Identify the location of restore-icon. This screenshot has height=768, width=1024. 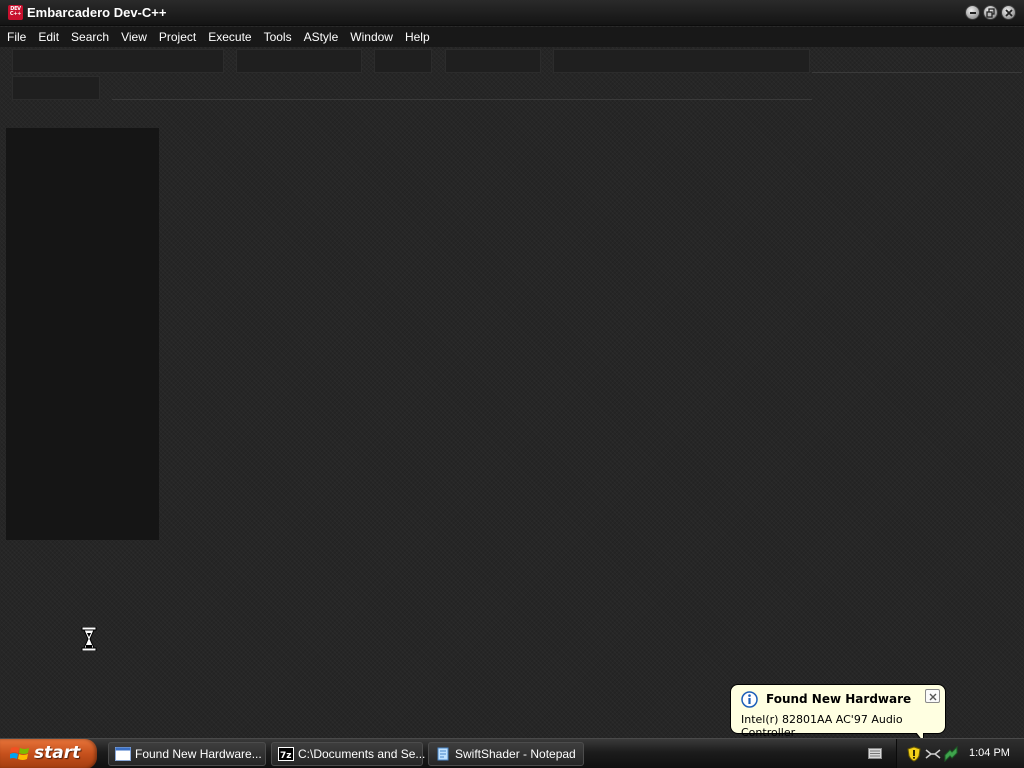
(990, 13).